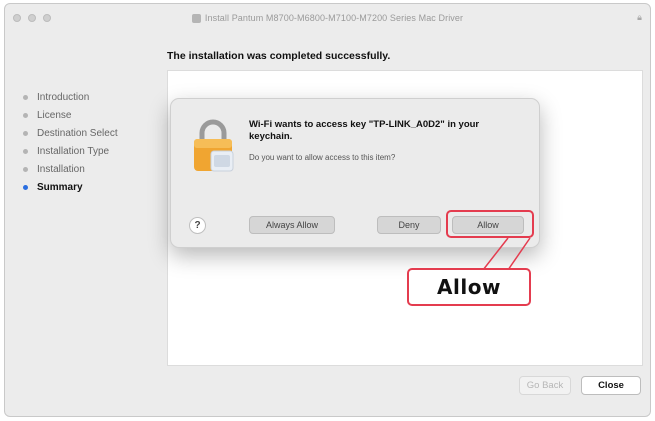  Describe the element at coordinates (611, 385) in the screenshot. I see `close-button: Close` at that location.